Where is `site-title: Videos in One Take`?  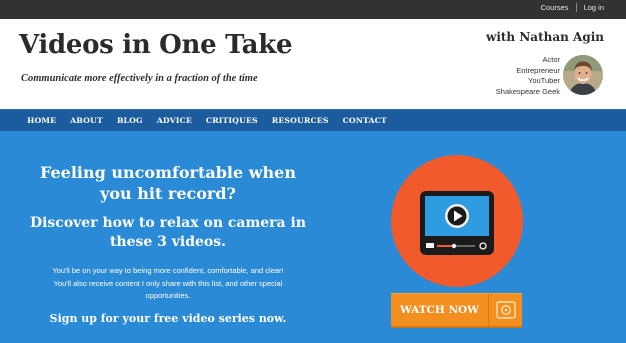
site-title: Videos in One Take is located at coordinates (155, 45).